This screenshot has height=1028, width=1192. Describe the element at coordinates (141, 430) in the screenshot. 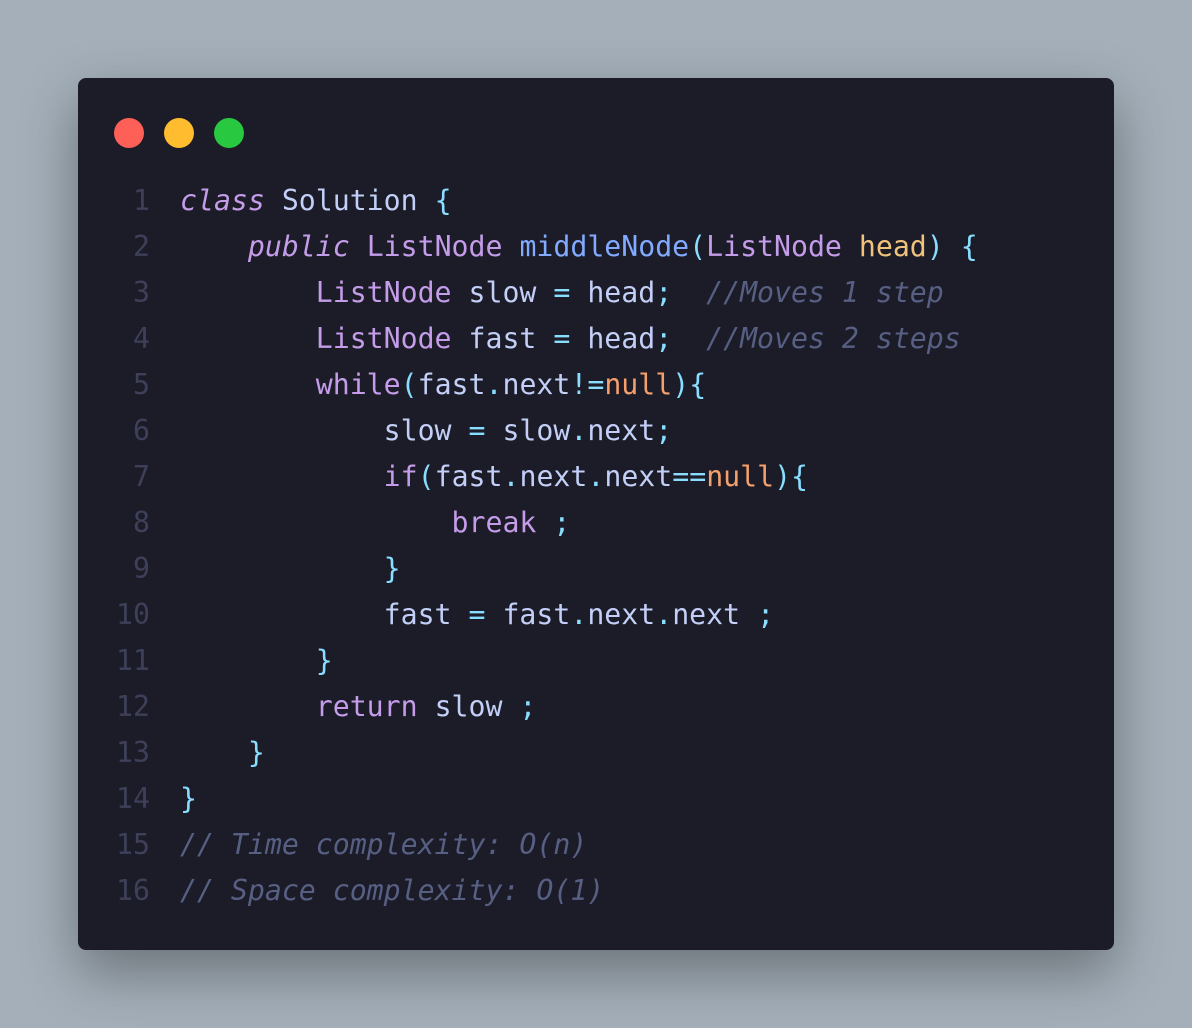

I see `line-number: 6` at that location.